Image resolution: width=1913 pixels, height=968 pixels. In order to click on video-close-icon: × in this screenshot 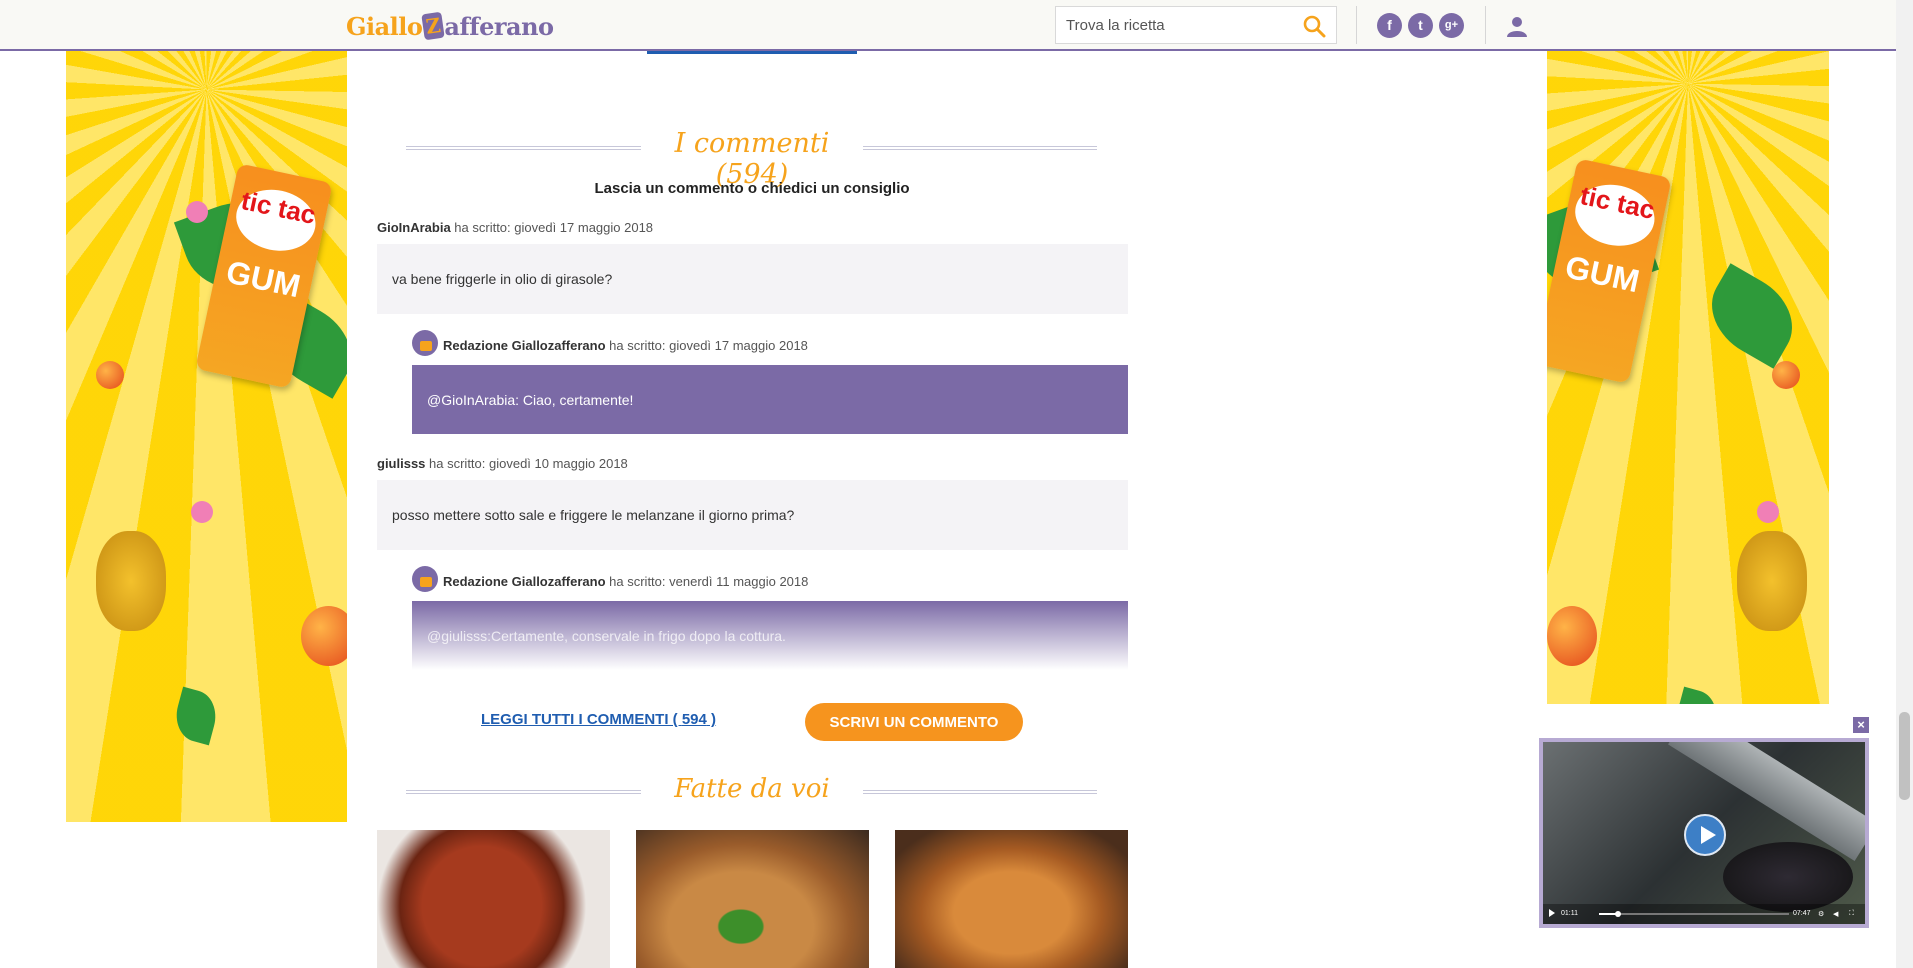, I will do `click(1861, 725)`.